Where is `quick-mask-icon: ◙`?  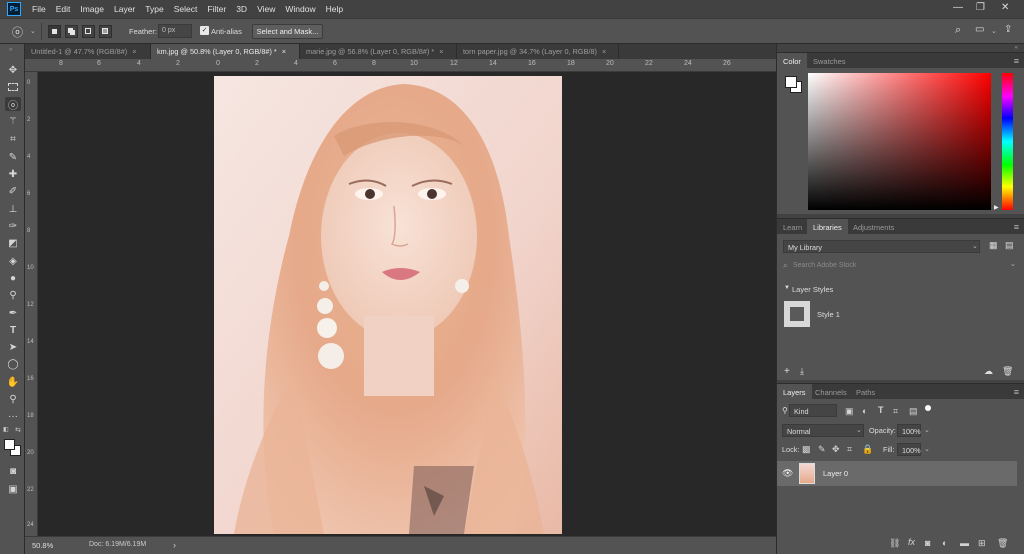
quick-mask-icon: ◙ is located at coordinates (13, 471).